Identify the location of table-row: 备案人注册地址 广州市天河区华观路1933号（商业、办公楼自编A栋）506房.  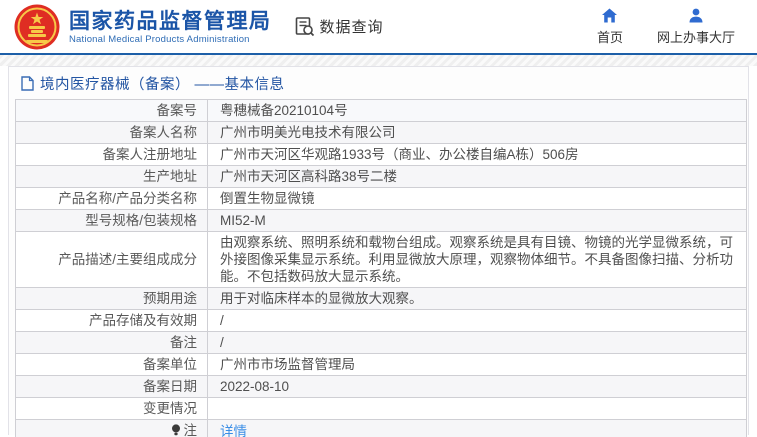
(381, 154).